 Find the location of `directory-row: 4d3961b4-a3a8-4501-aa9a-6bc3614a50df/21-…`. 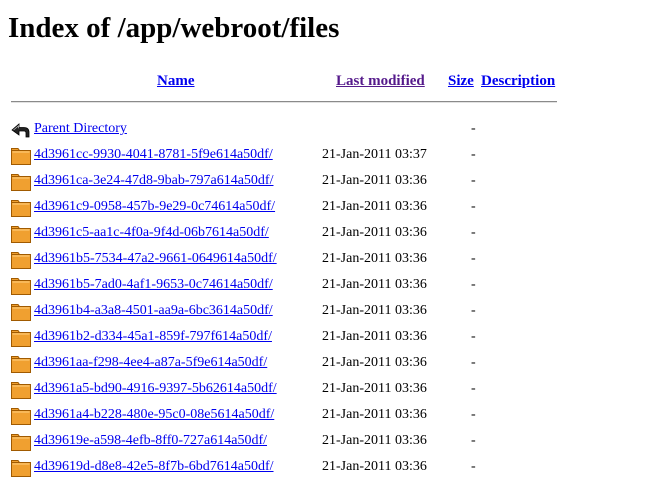

directory-row: 4d3961b4-a3a8-4501-aa9a-6bc3614a50df/21-… is located at coordinates (326, 311).